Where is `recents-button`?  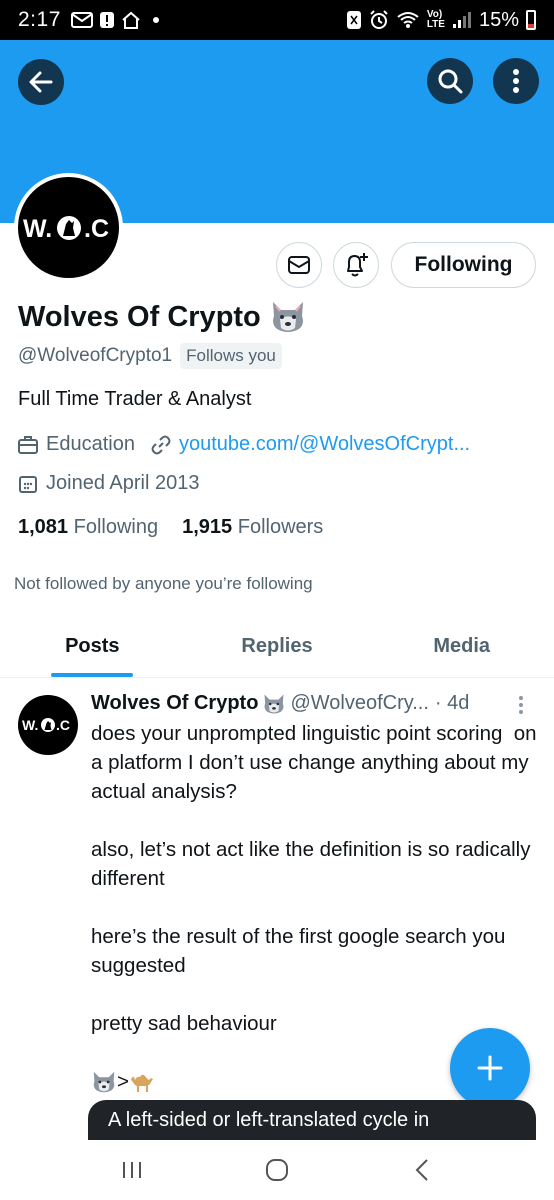 recents-button is located at coordinates (132, 1170).